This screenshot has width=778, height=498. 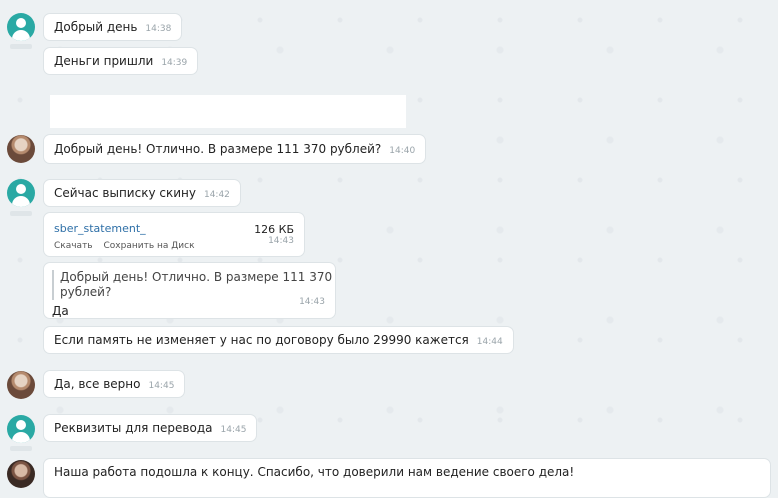 I want to click on message-bubble: Реквизиты для перевода 14:45, so click(x=150, y=428).